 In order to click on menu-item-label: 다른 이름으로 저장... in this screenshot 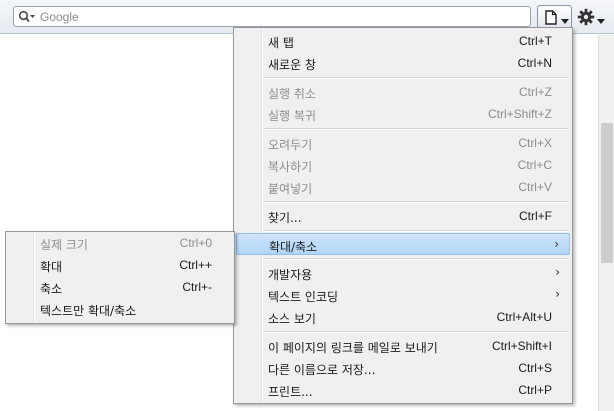, I will do `click(322, 370)`.